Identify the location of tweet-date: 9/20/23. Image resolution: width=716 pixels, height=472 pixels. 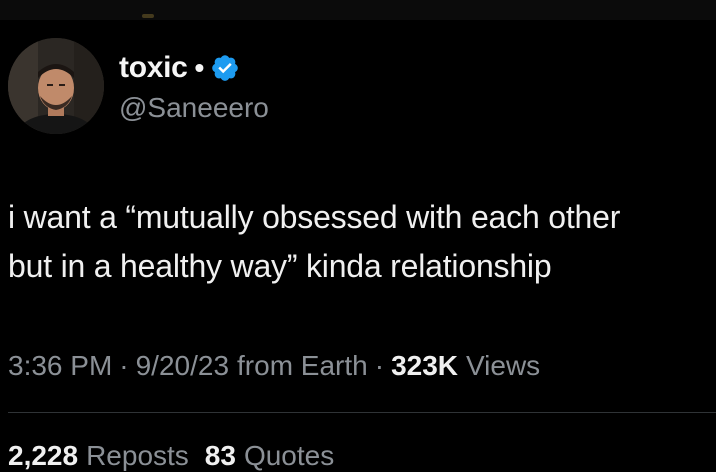
(182, 366).